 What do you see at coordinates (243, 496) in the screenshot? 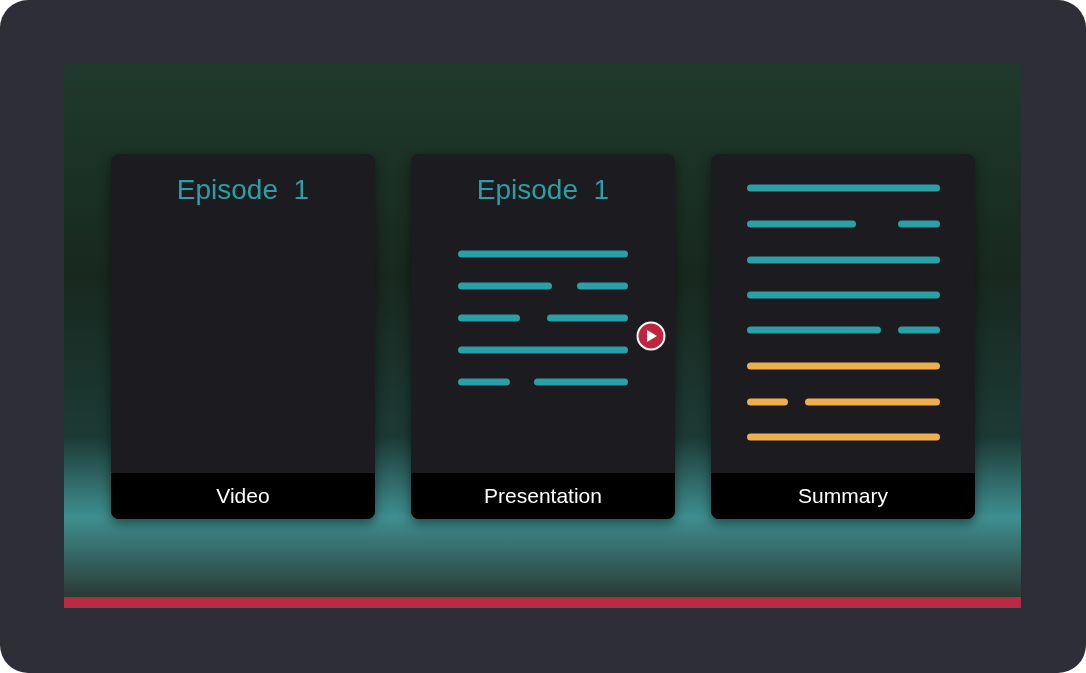
I see `card-footer: Video` at bounding box center [243, 496].